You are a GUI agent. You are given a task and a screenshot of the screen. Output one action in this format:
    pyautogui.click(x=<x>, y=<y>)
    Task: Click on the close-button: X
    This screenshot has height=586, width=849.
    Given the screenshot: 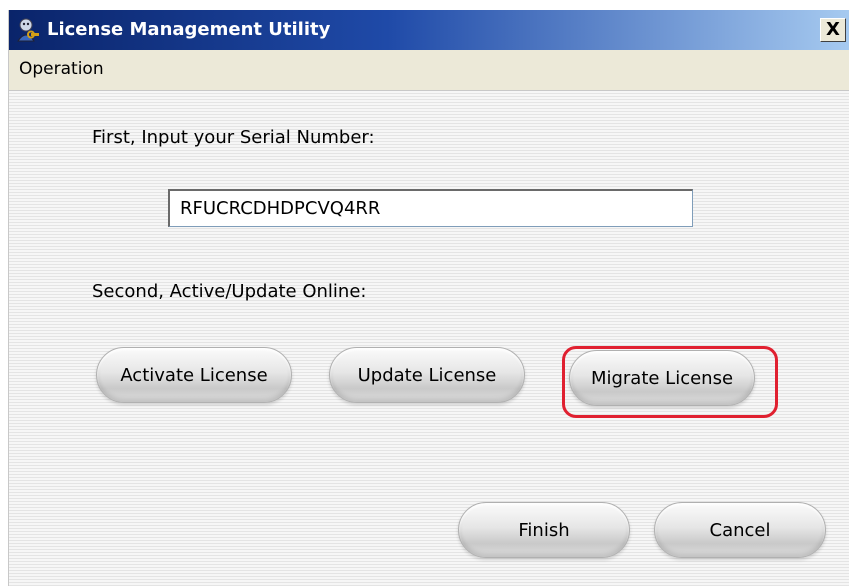 What is the action you would take?
    pyautogui.click(x=833, y=30)
    